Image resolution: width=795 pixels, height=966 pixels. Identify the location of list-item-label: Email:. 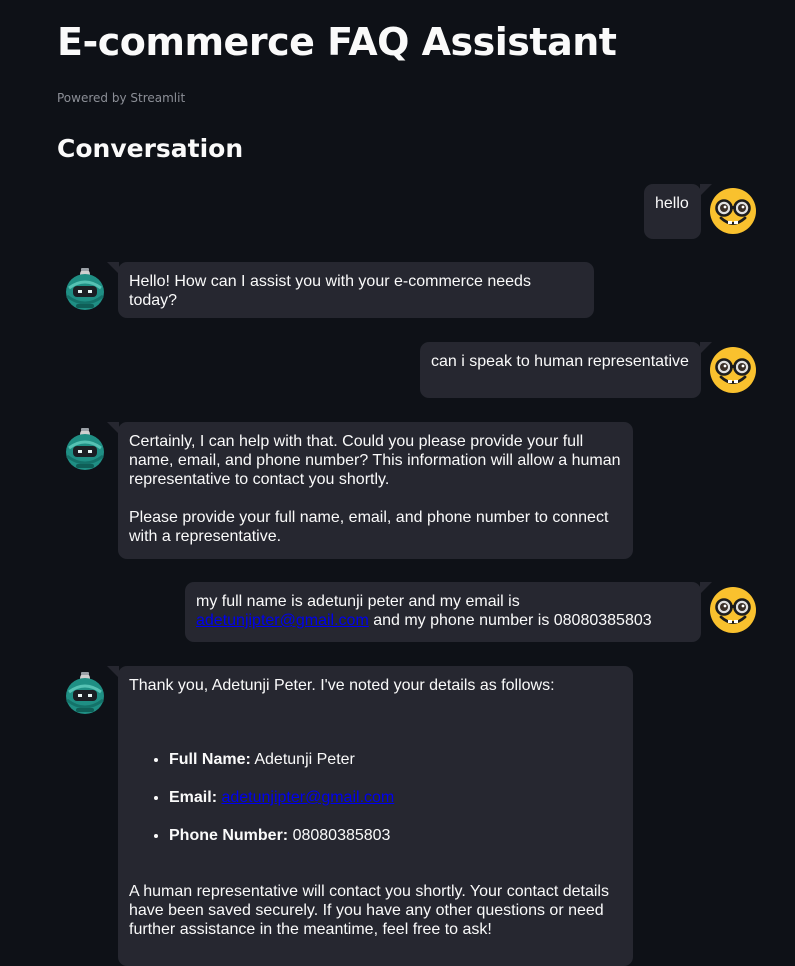
(193, 797).